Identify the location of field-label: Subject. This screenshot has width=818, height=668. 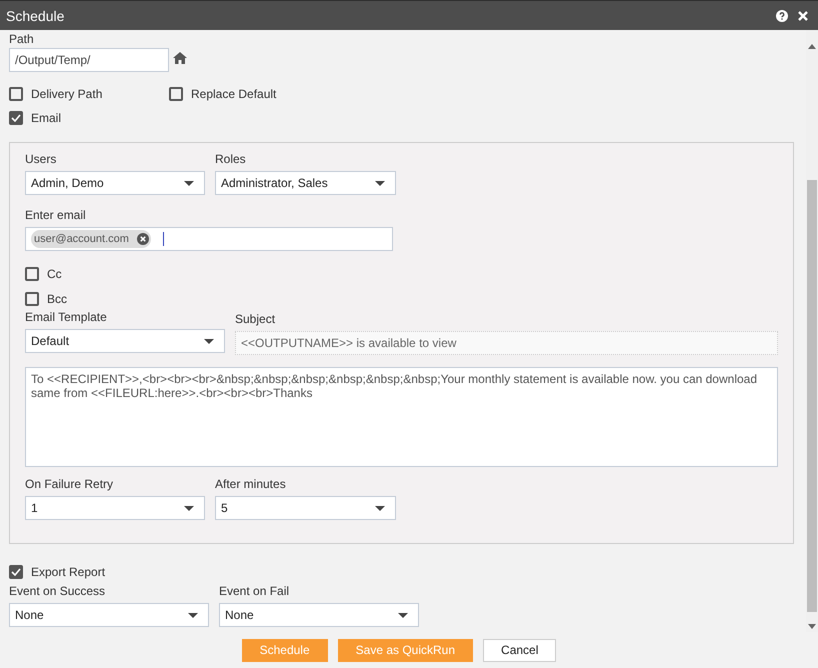
(255, 319).